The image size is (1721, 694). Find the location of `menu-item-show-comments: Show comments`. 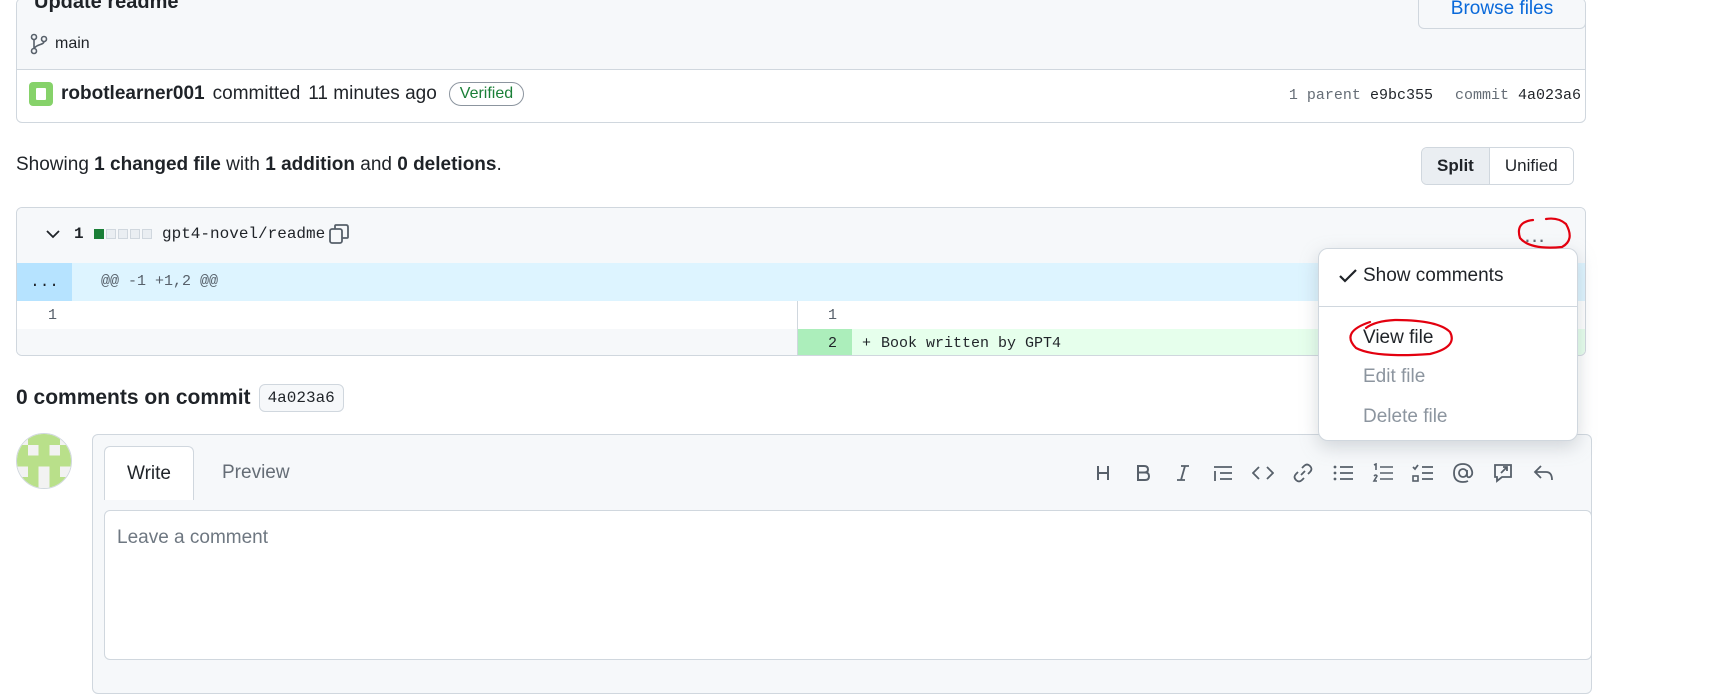

menu-item-show-comments: Show comments is located at coordinates (1448, 276).